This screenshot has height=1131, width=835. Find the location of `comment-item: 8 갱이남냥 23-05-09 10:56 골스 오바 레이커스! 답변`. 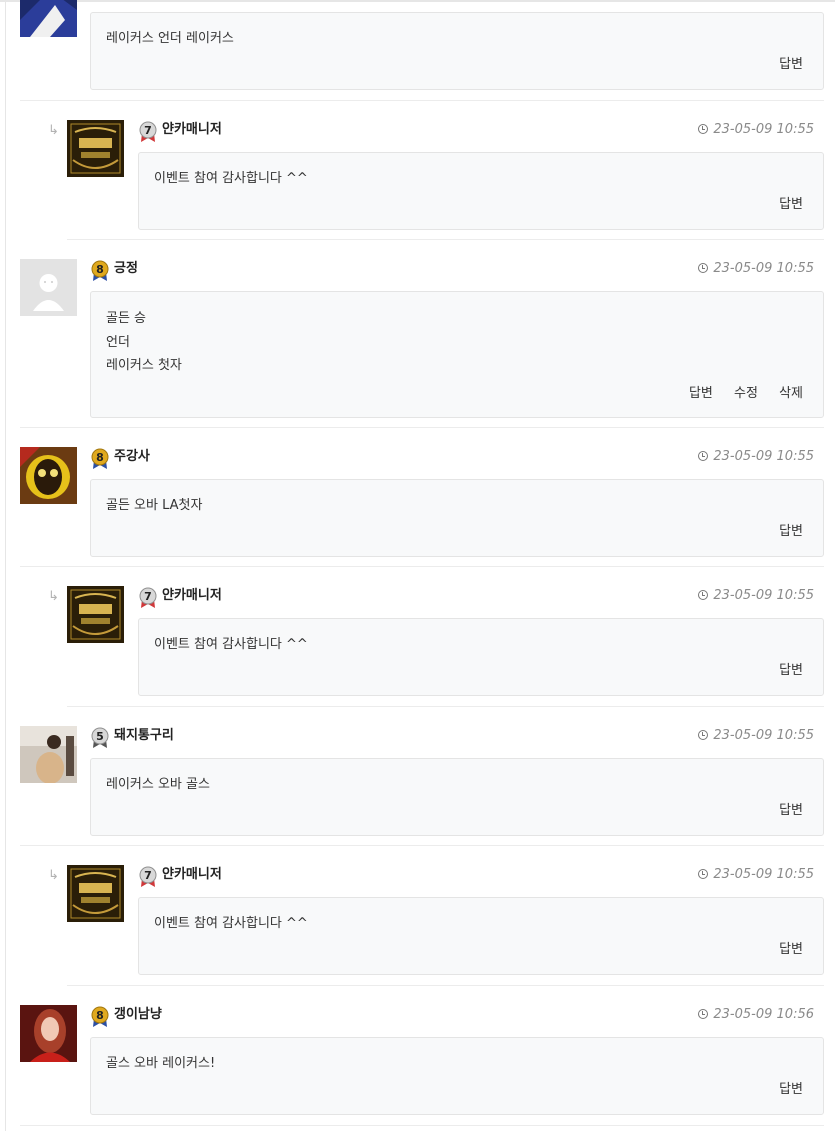

comment-item: 8 갱이남냥 23-05-09 10:56 골스 오바 레이커스! 답변 is located at coordinates (417, 1058).